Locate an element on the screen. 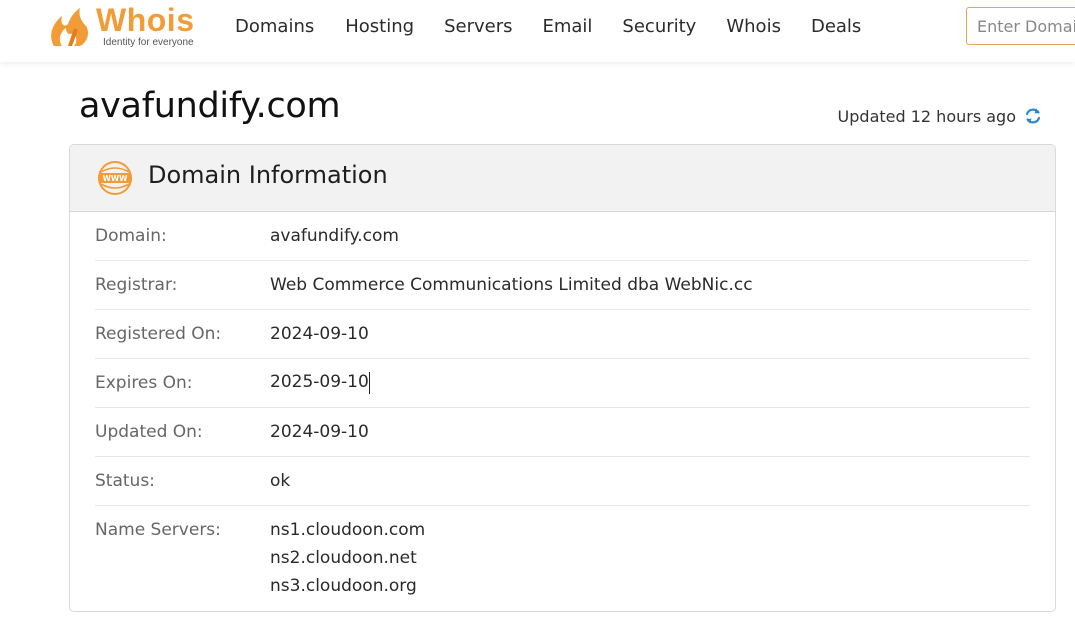 Image resolution: width=1075 pixels, height=625 pixels. info-row-status: Status: ok is located at coordinates (562, 481).